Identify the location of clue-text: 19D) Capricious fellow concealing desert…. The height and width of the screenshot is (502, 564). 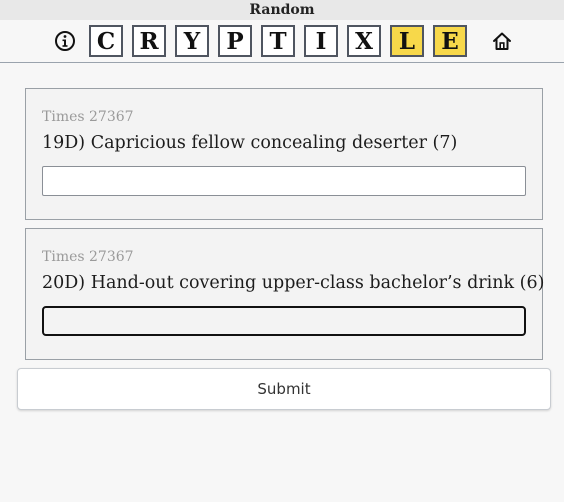
(250, 143).